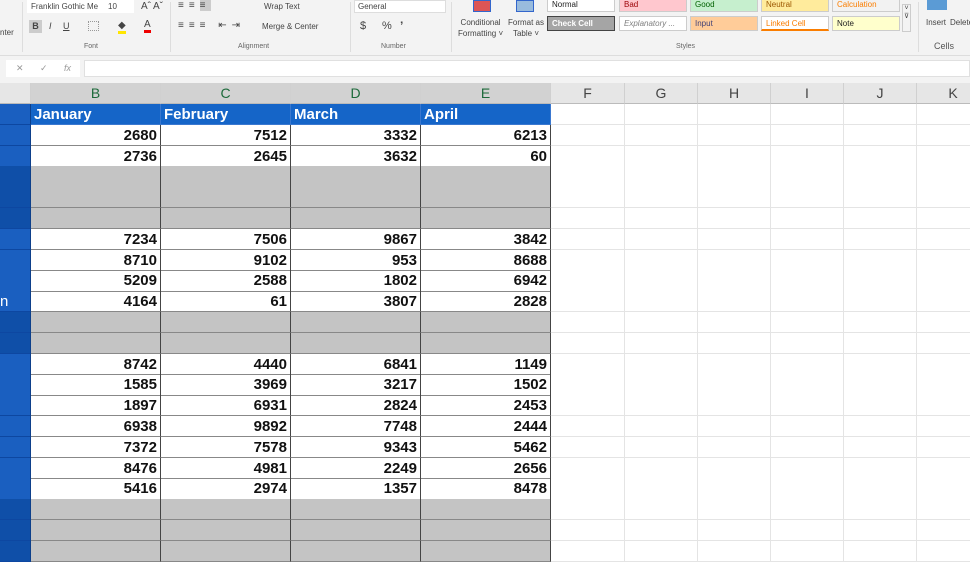 The image size is (970, 562). I want to click on data-cell: 1357, so click(356, 489).